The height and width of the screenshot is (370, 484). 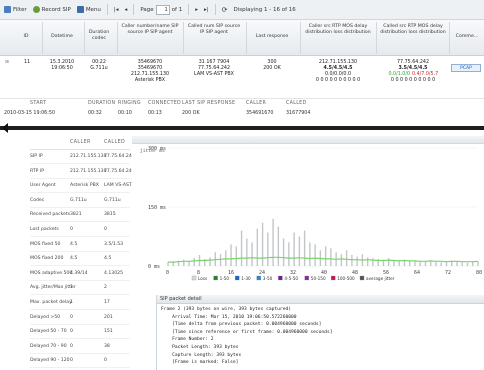 I want to click on first-page-button: |◂, so click(x=116, y=10).